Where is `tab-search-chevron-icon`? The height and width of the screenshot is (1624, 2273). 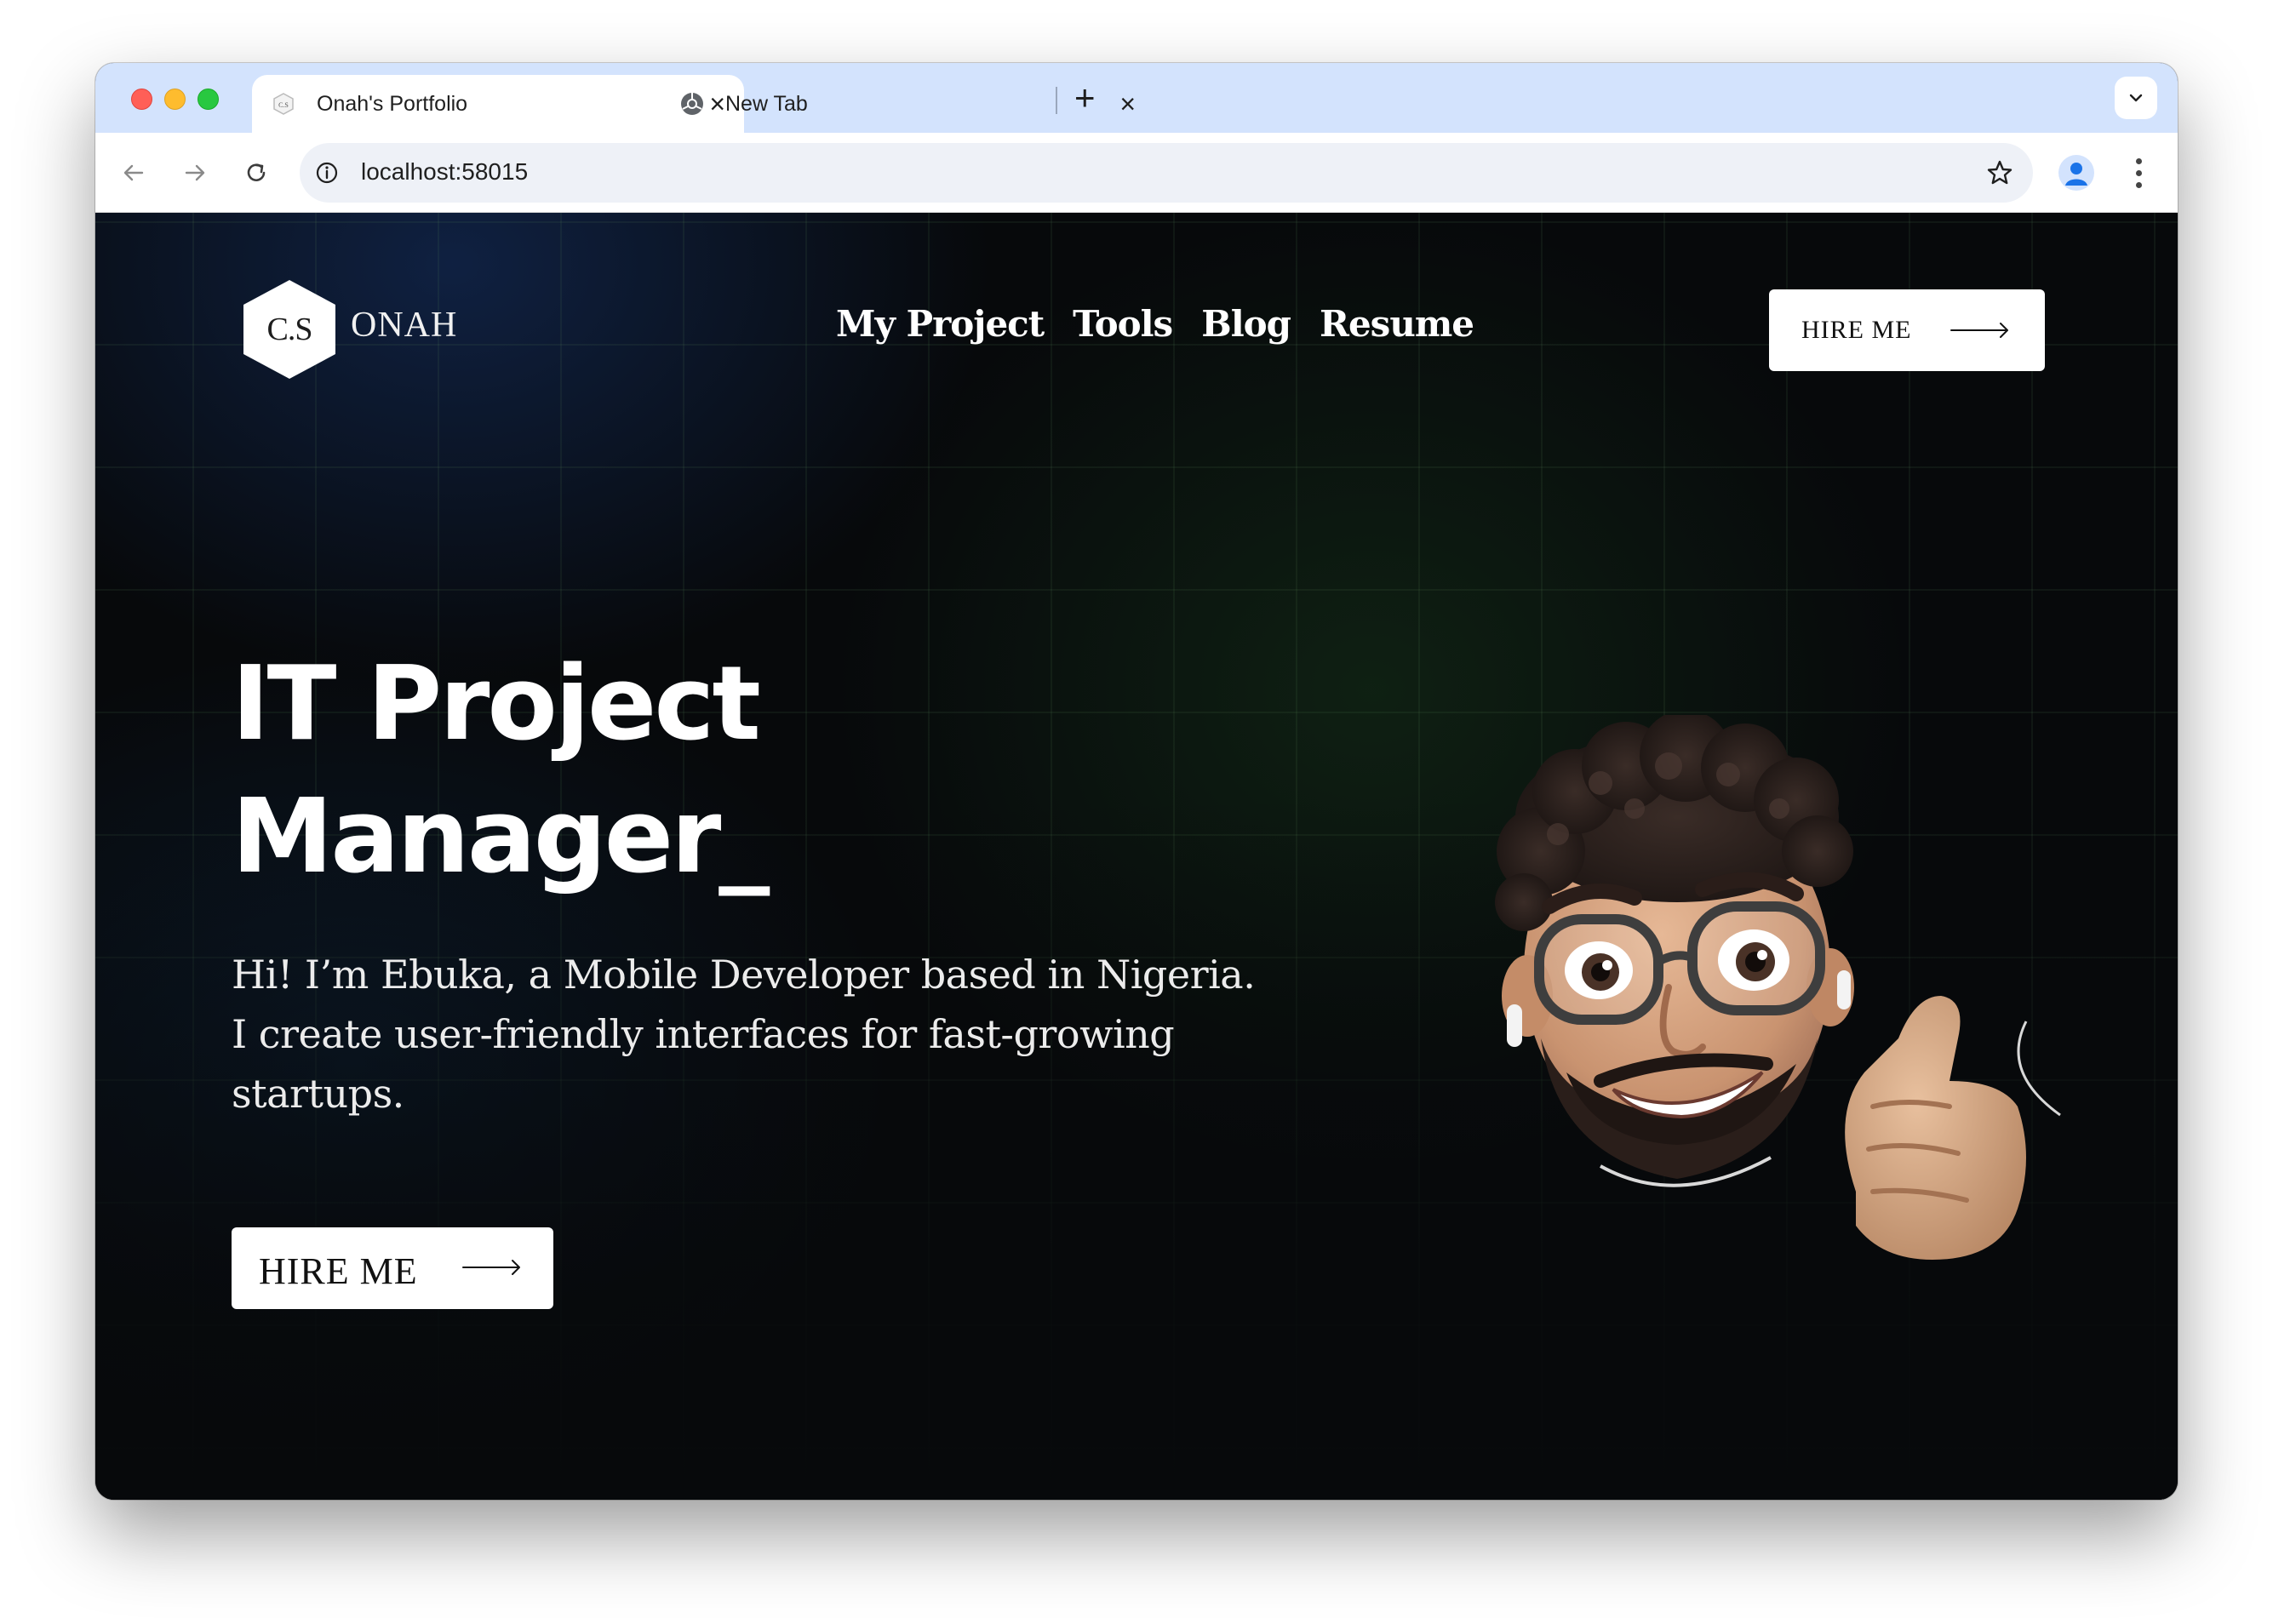 tab-search-chevron-icon is located at coordinates (2136, 98).